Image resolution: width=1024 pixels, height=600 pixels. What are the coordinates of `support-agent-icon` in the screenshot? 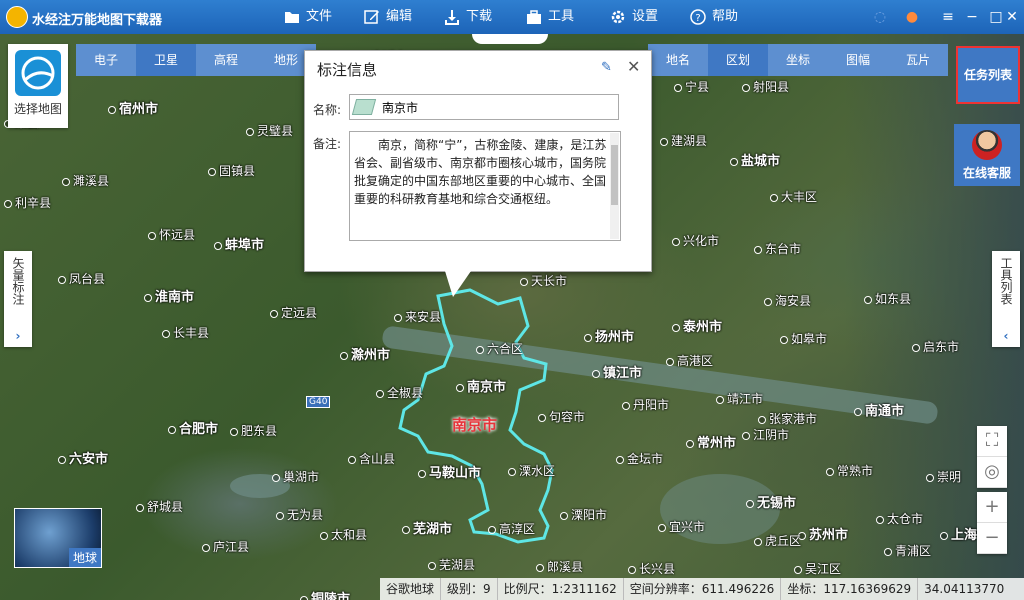 It's located at (987, 145).